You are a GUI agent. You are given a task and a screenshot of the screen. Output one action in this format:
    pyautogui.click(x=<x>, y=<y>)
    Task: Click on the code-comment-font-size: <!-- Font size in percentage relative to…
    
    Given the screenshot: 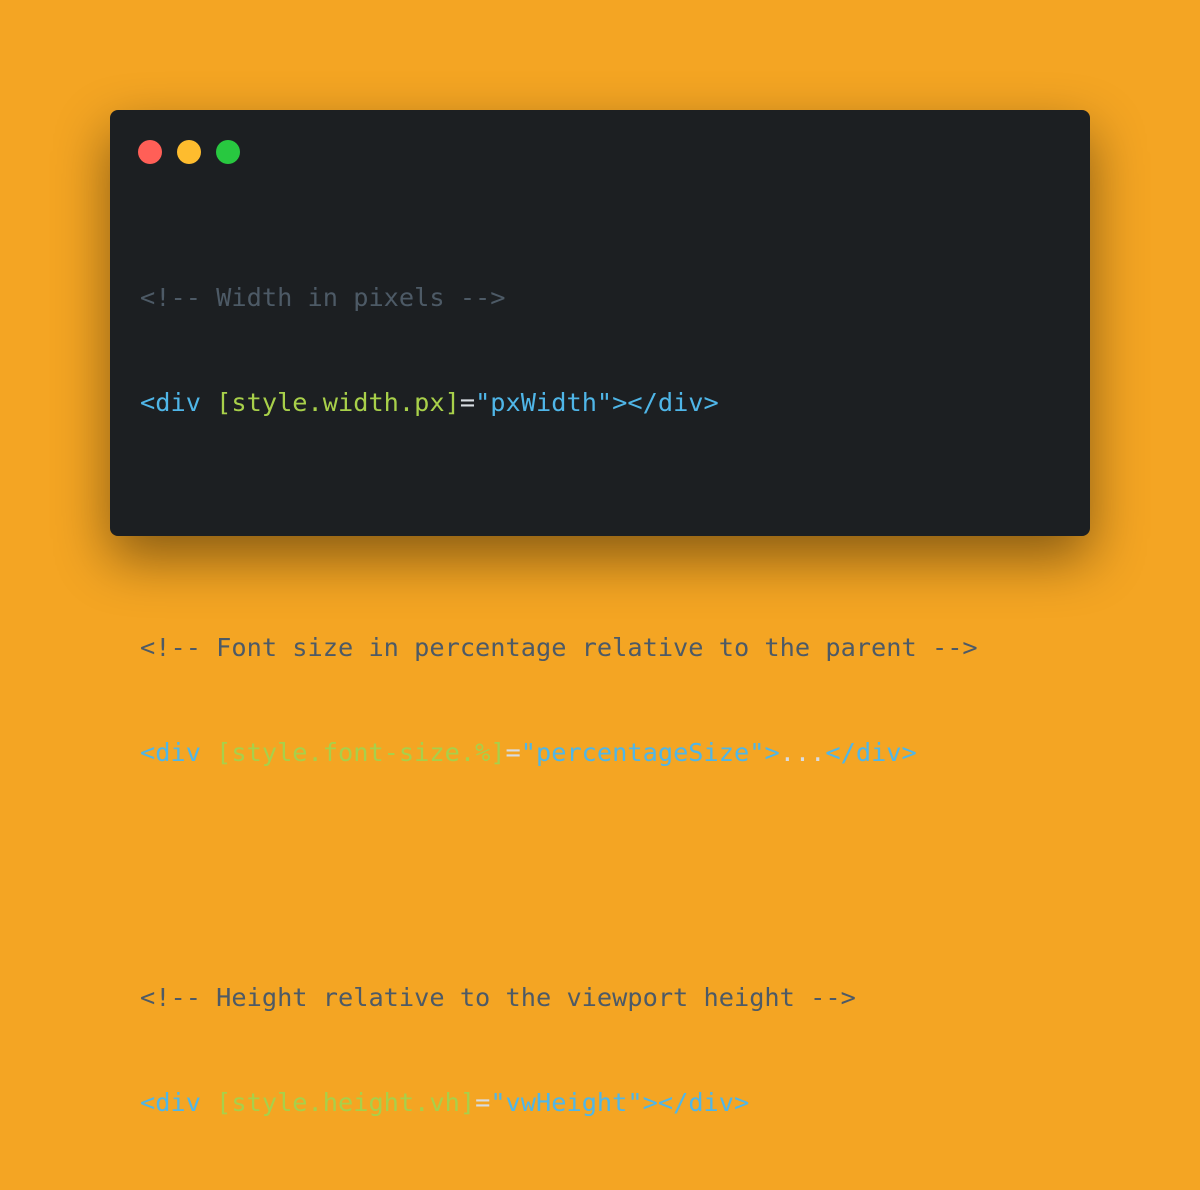 What is the action you would take?
    pyautogui.click(x=559, y=647)
    